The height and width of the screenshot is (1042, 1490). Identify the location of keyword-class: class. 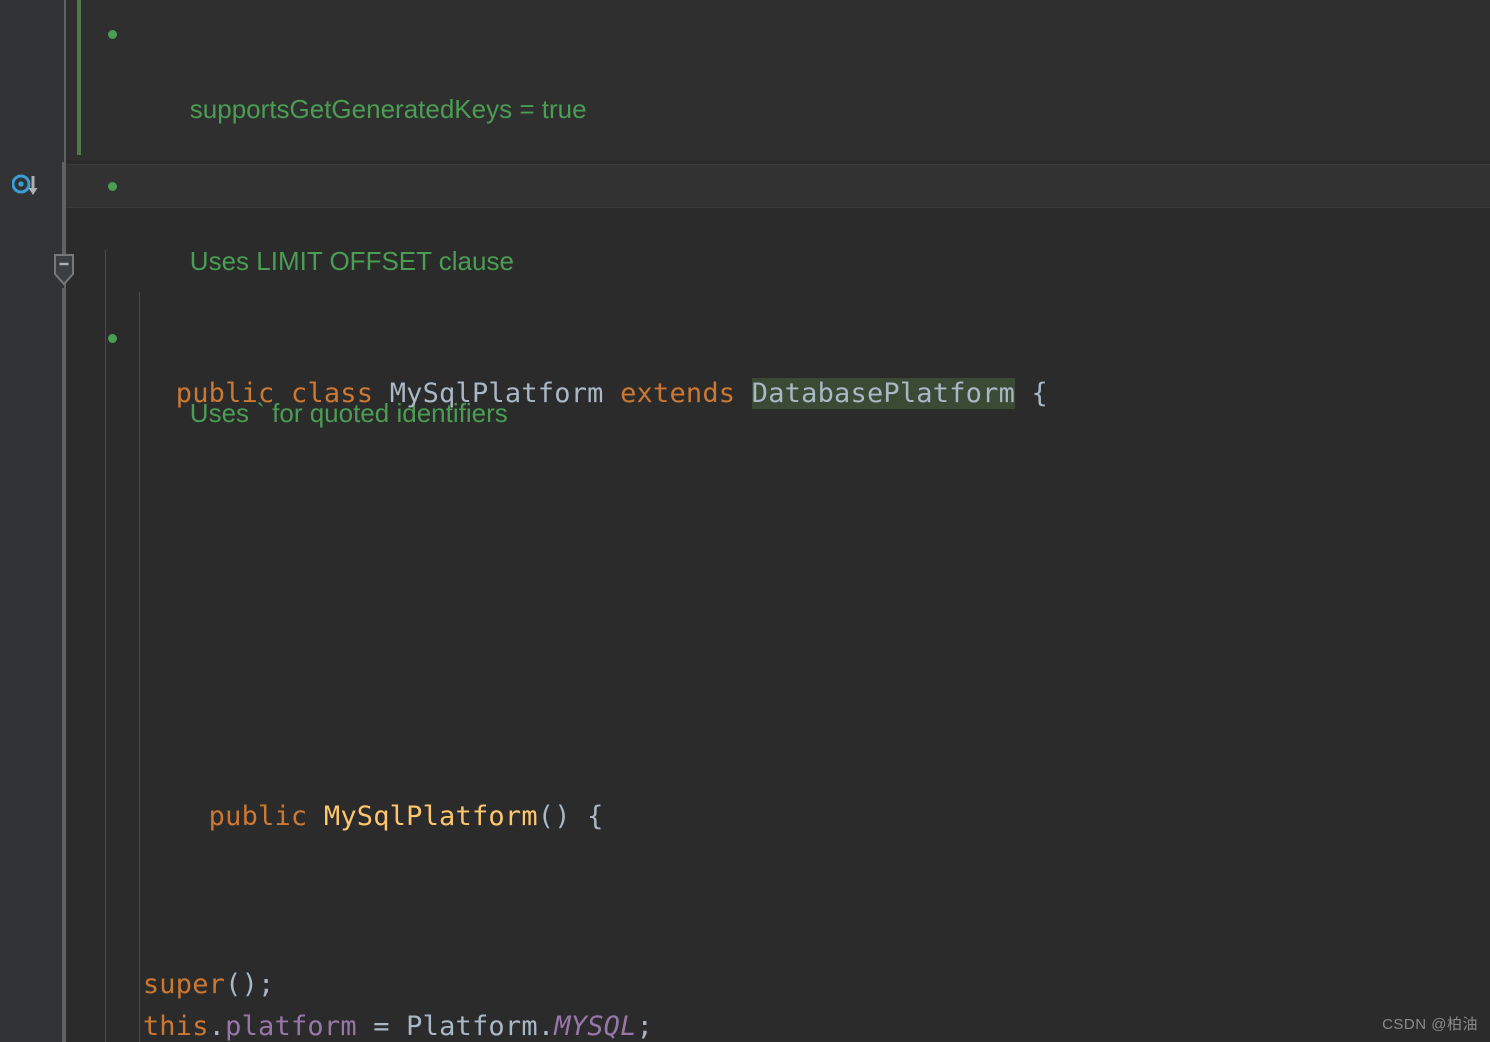
(332, 393).